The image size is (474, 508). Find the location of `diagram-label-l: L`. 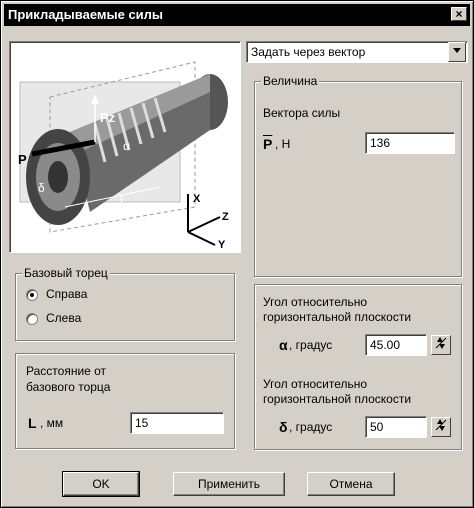

diagram-label-l: L is located at coordinates (123, 200).